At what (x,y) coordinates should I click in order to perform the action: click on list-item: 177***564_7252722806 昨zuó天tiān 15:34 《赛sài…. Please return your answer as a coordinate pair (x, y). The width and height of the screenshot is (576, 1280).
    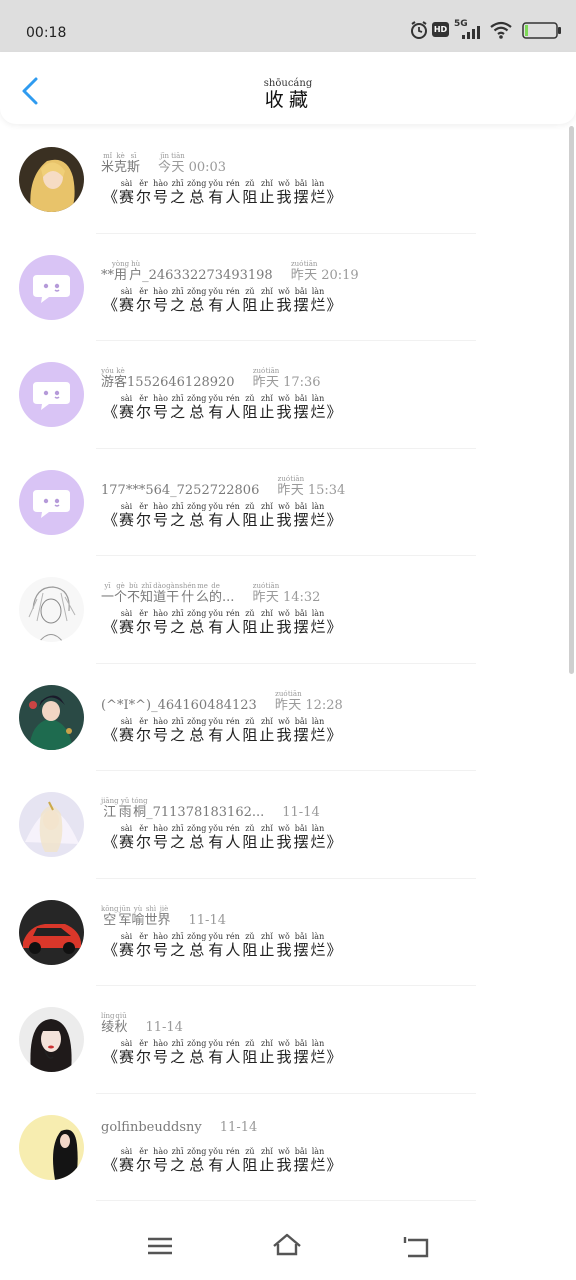
    Looking at the image, I should click on (288, 502).